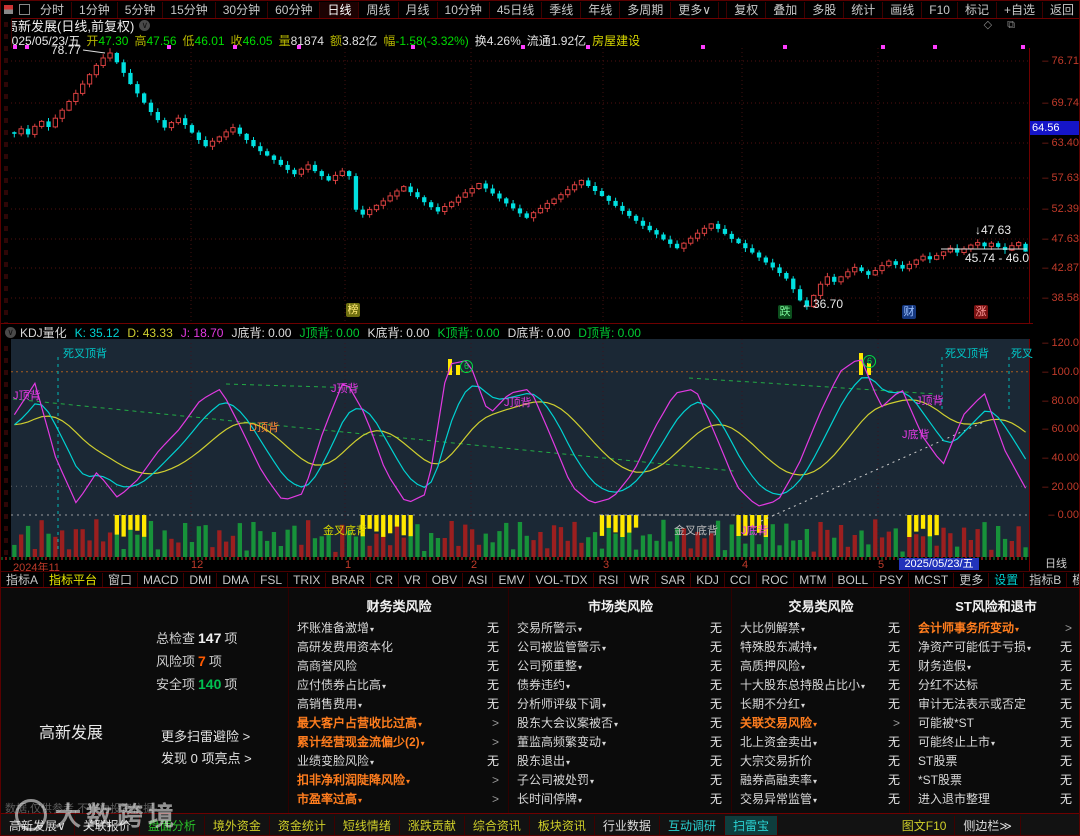 This screenshot has width=1080, height=836. What do you see at coordinates (892, 580) in the screenshot?
I see `indicator-tab: PSY` at bounding box center [892, 580].